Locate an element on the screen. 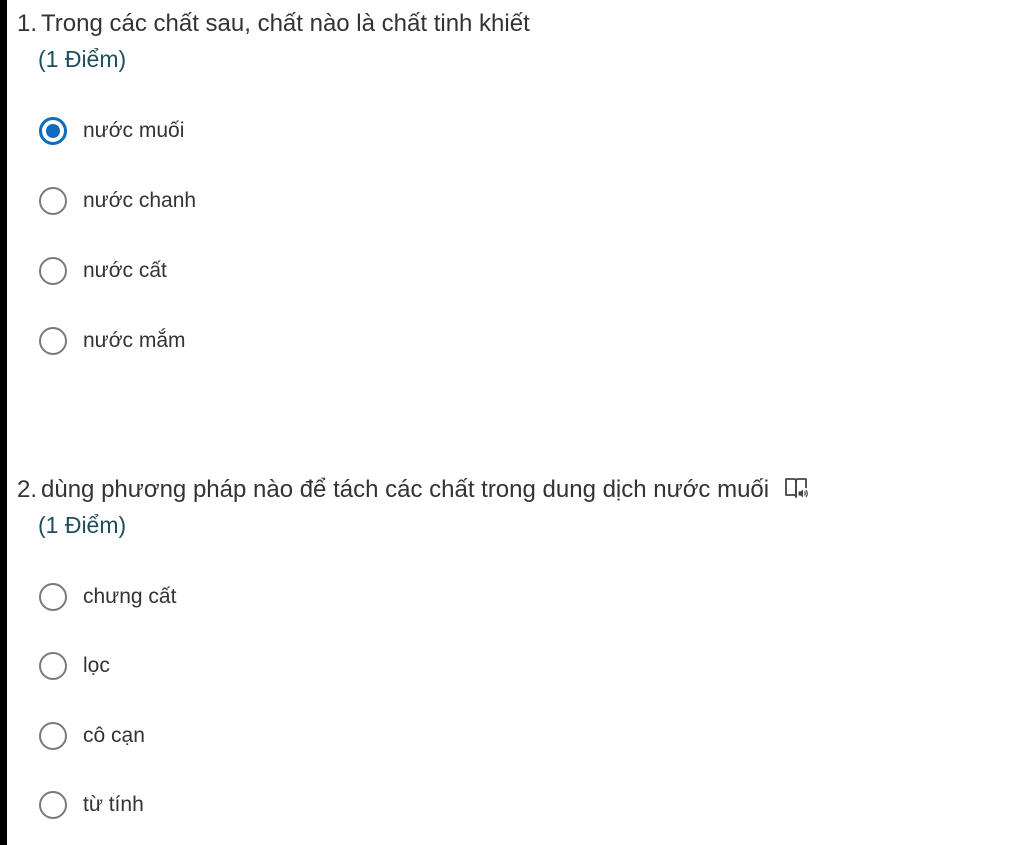  option-label: chưng cất is located at coordinates (130, 596).